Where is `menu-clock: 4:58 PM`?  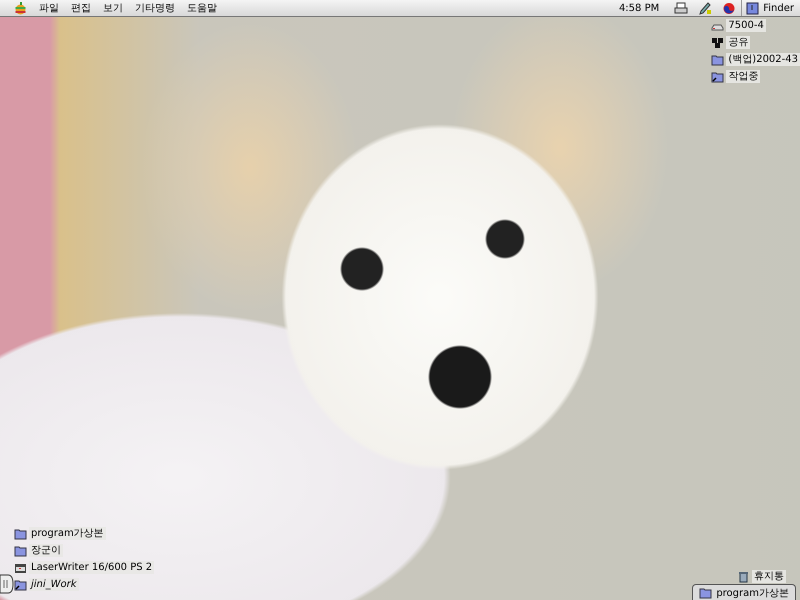 menu-clock: 4:58 PM is located at coordinates (639, 8).